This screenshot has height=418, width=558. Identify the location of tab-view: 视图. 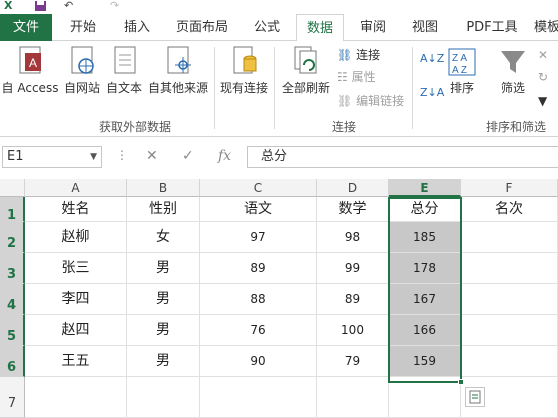
(425, 27).